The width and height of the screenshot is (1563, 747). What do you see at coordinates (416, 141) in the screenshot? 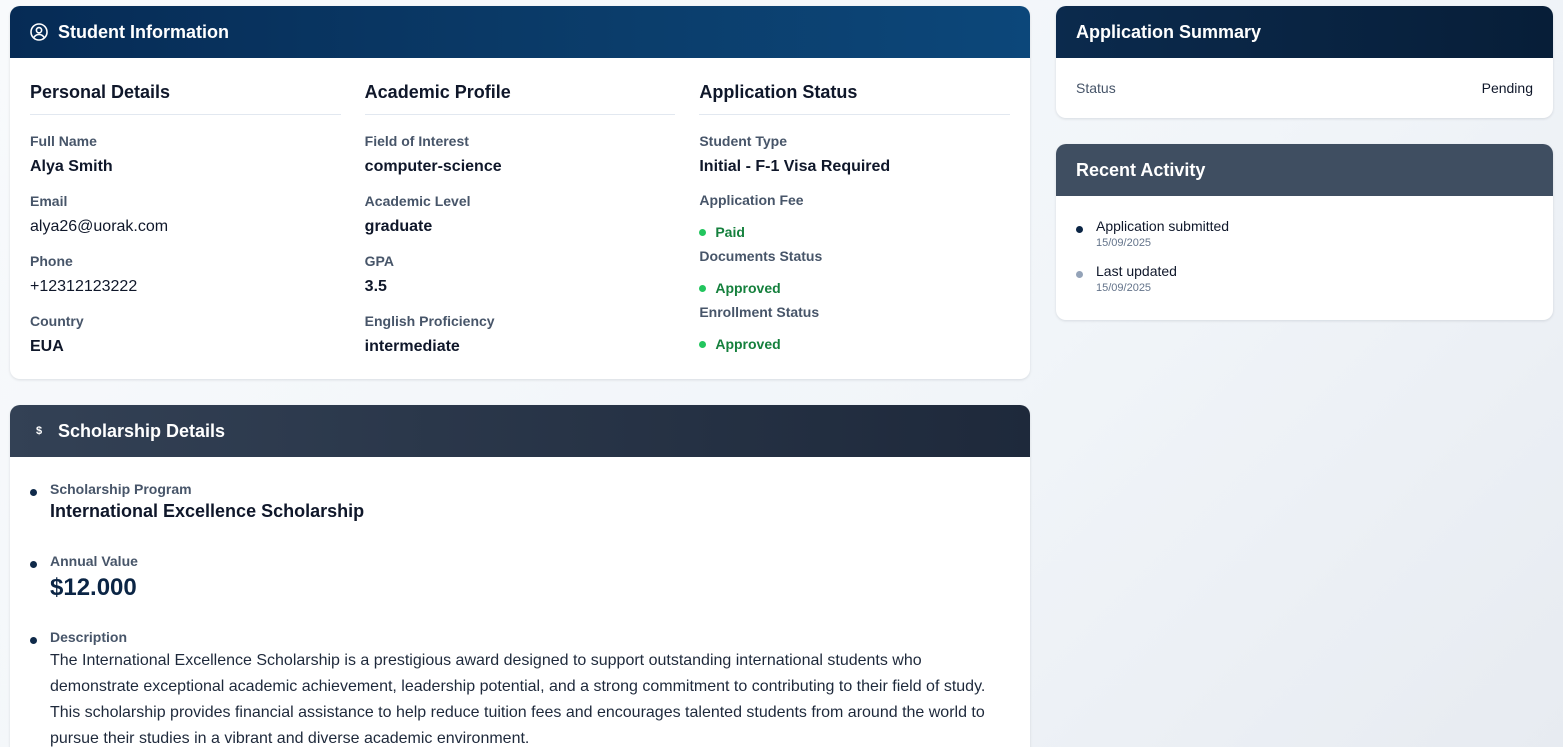
I see `field-of-interest-label: Field of Interest` at bounding box center [416, 141].